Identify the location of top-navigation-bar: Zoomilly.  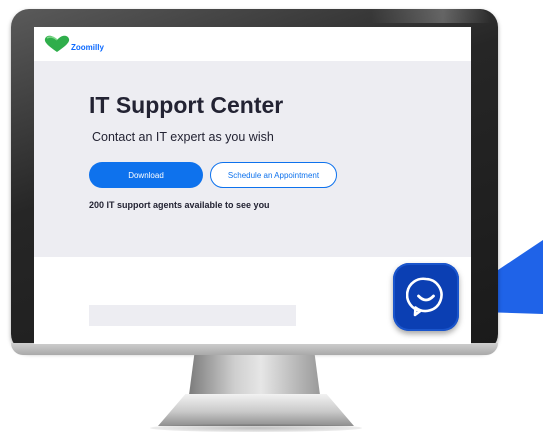
(252, 44).